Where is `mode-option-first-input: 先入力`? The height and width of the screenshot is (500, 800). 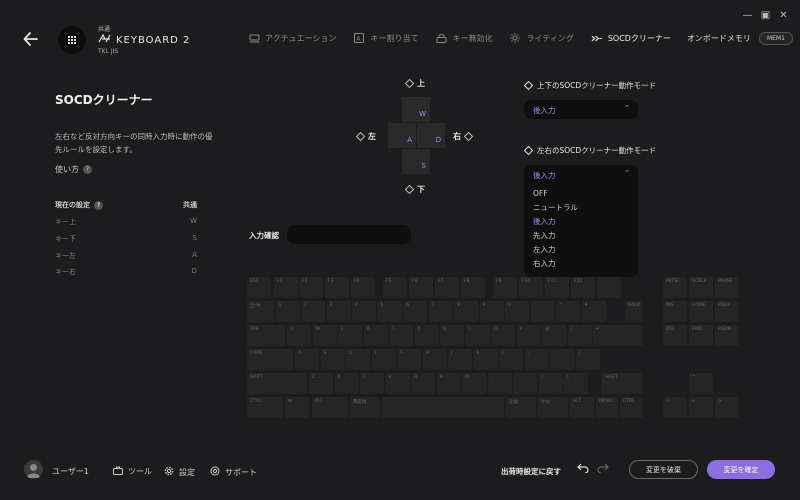 mode-option-first-input: 先入力 is located at coordinates (581, 236).